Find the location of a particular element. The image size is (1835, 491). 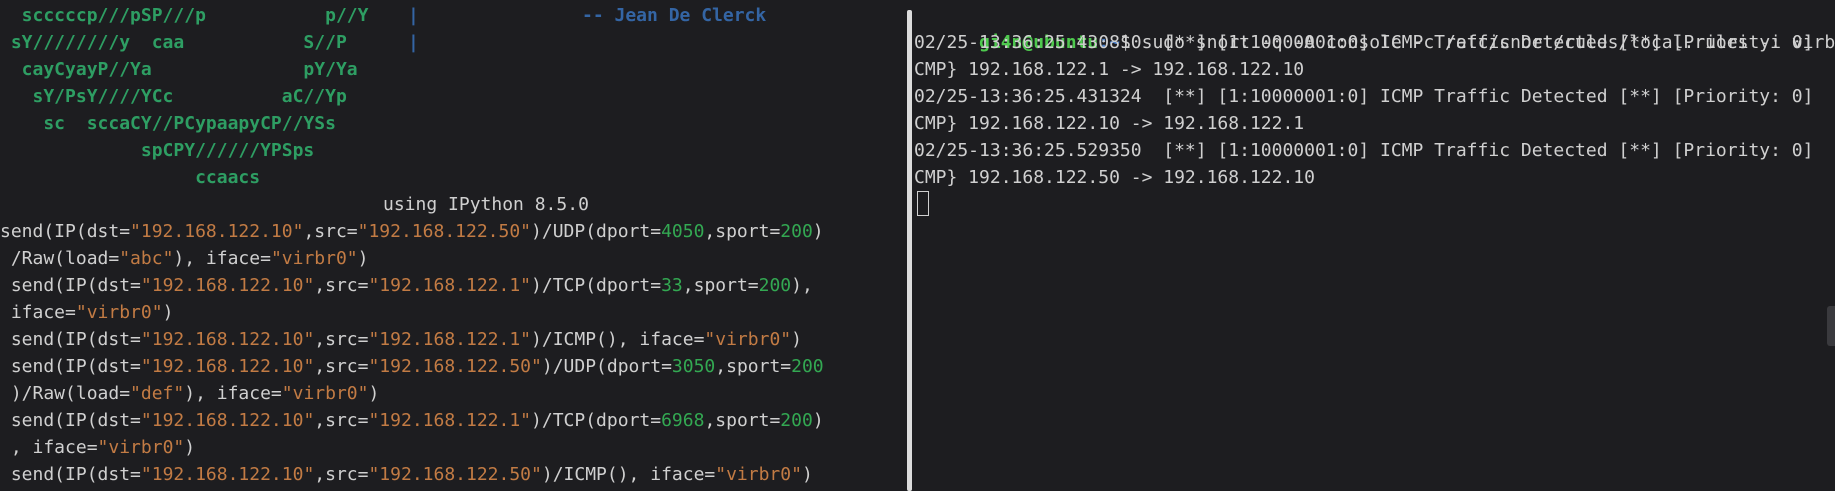

code-line: )/Raw(load="def"), iface="virbr0") is located at coordinates (190, 393).